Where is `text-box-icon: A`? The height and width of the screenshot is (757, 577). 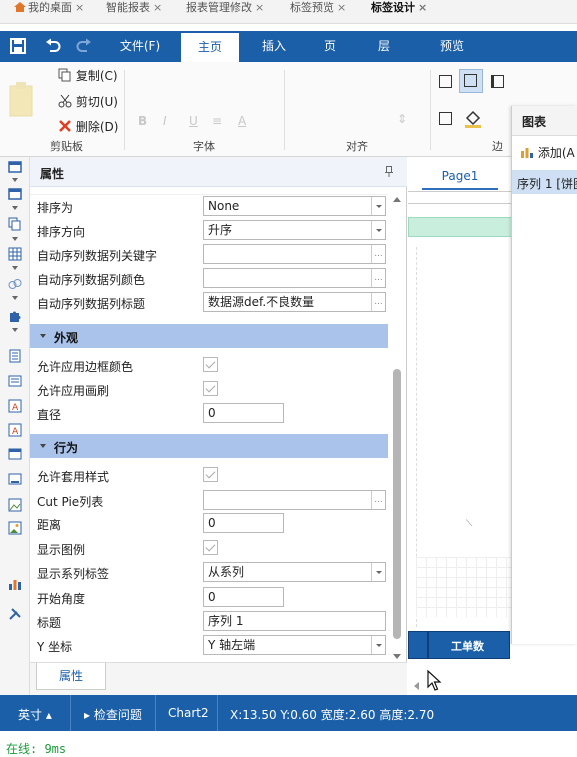
text-box-icon: A is located at coordinates (15, 406).